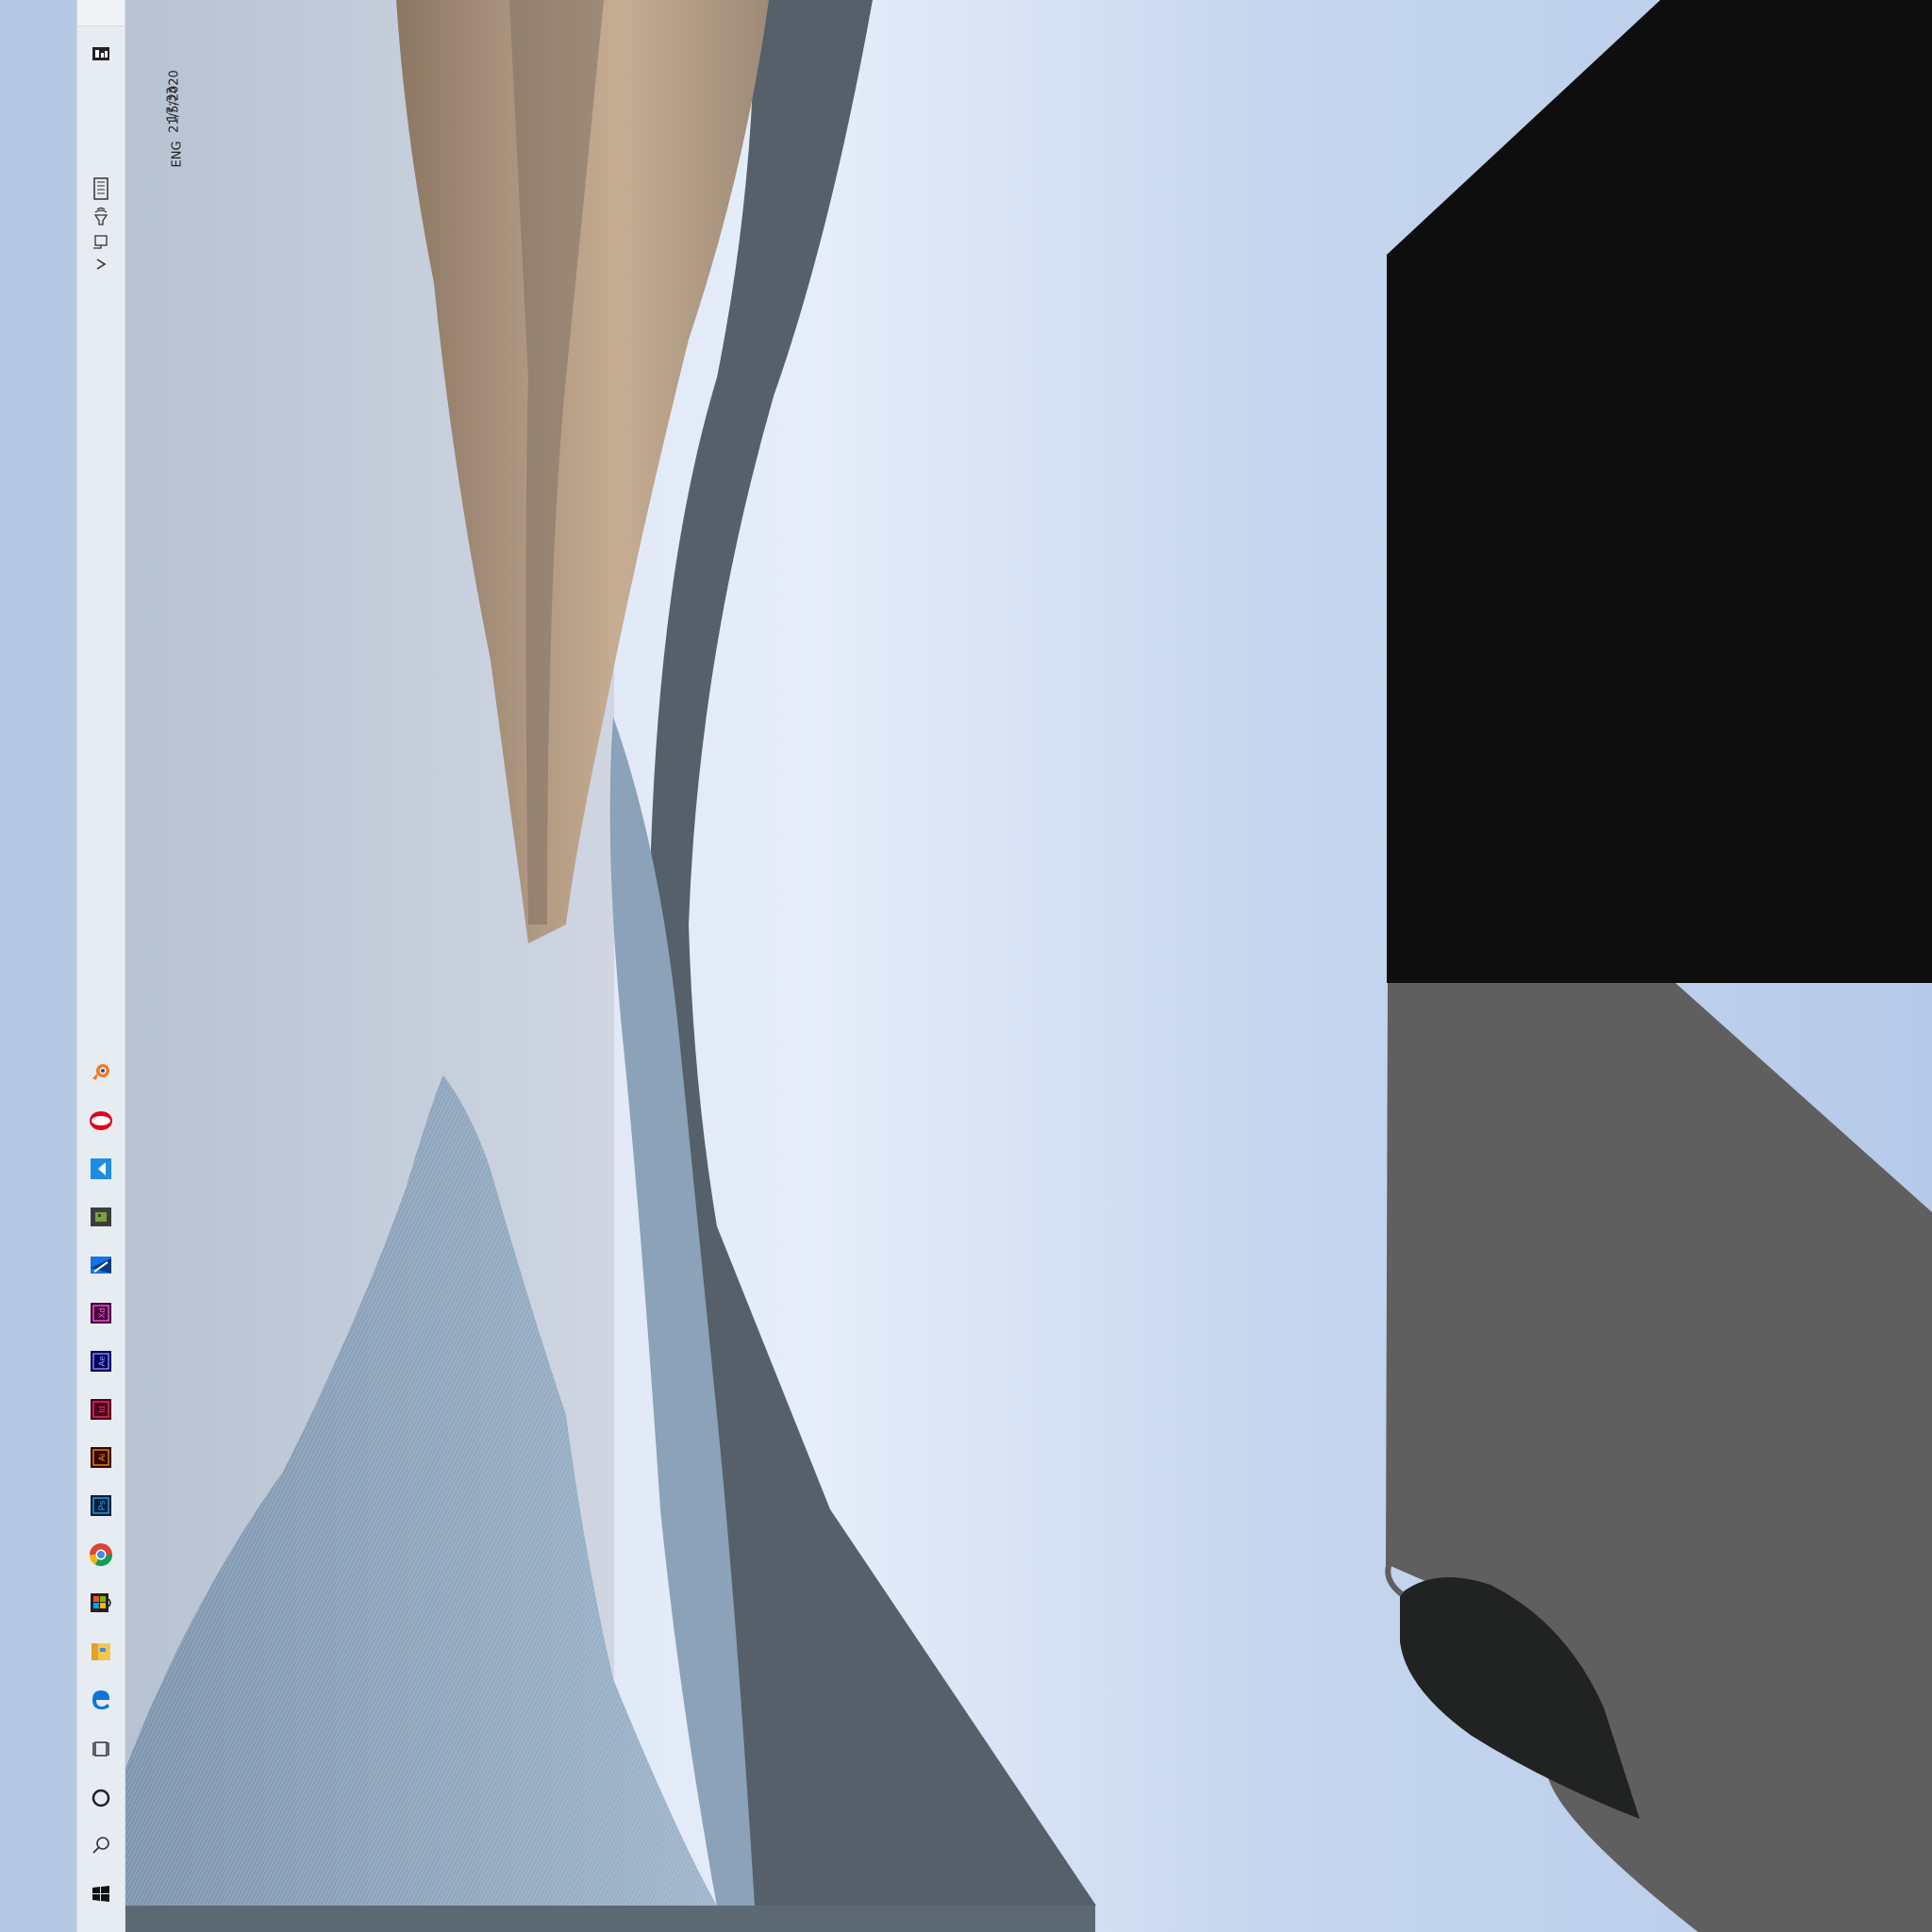  I want to click on photoshop-icon: Ps, so click(101, 1506).